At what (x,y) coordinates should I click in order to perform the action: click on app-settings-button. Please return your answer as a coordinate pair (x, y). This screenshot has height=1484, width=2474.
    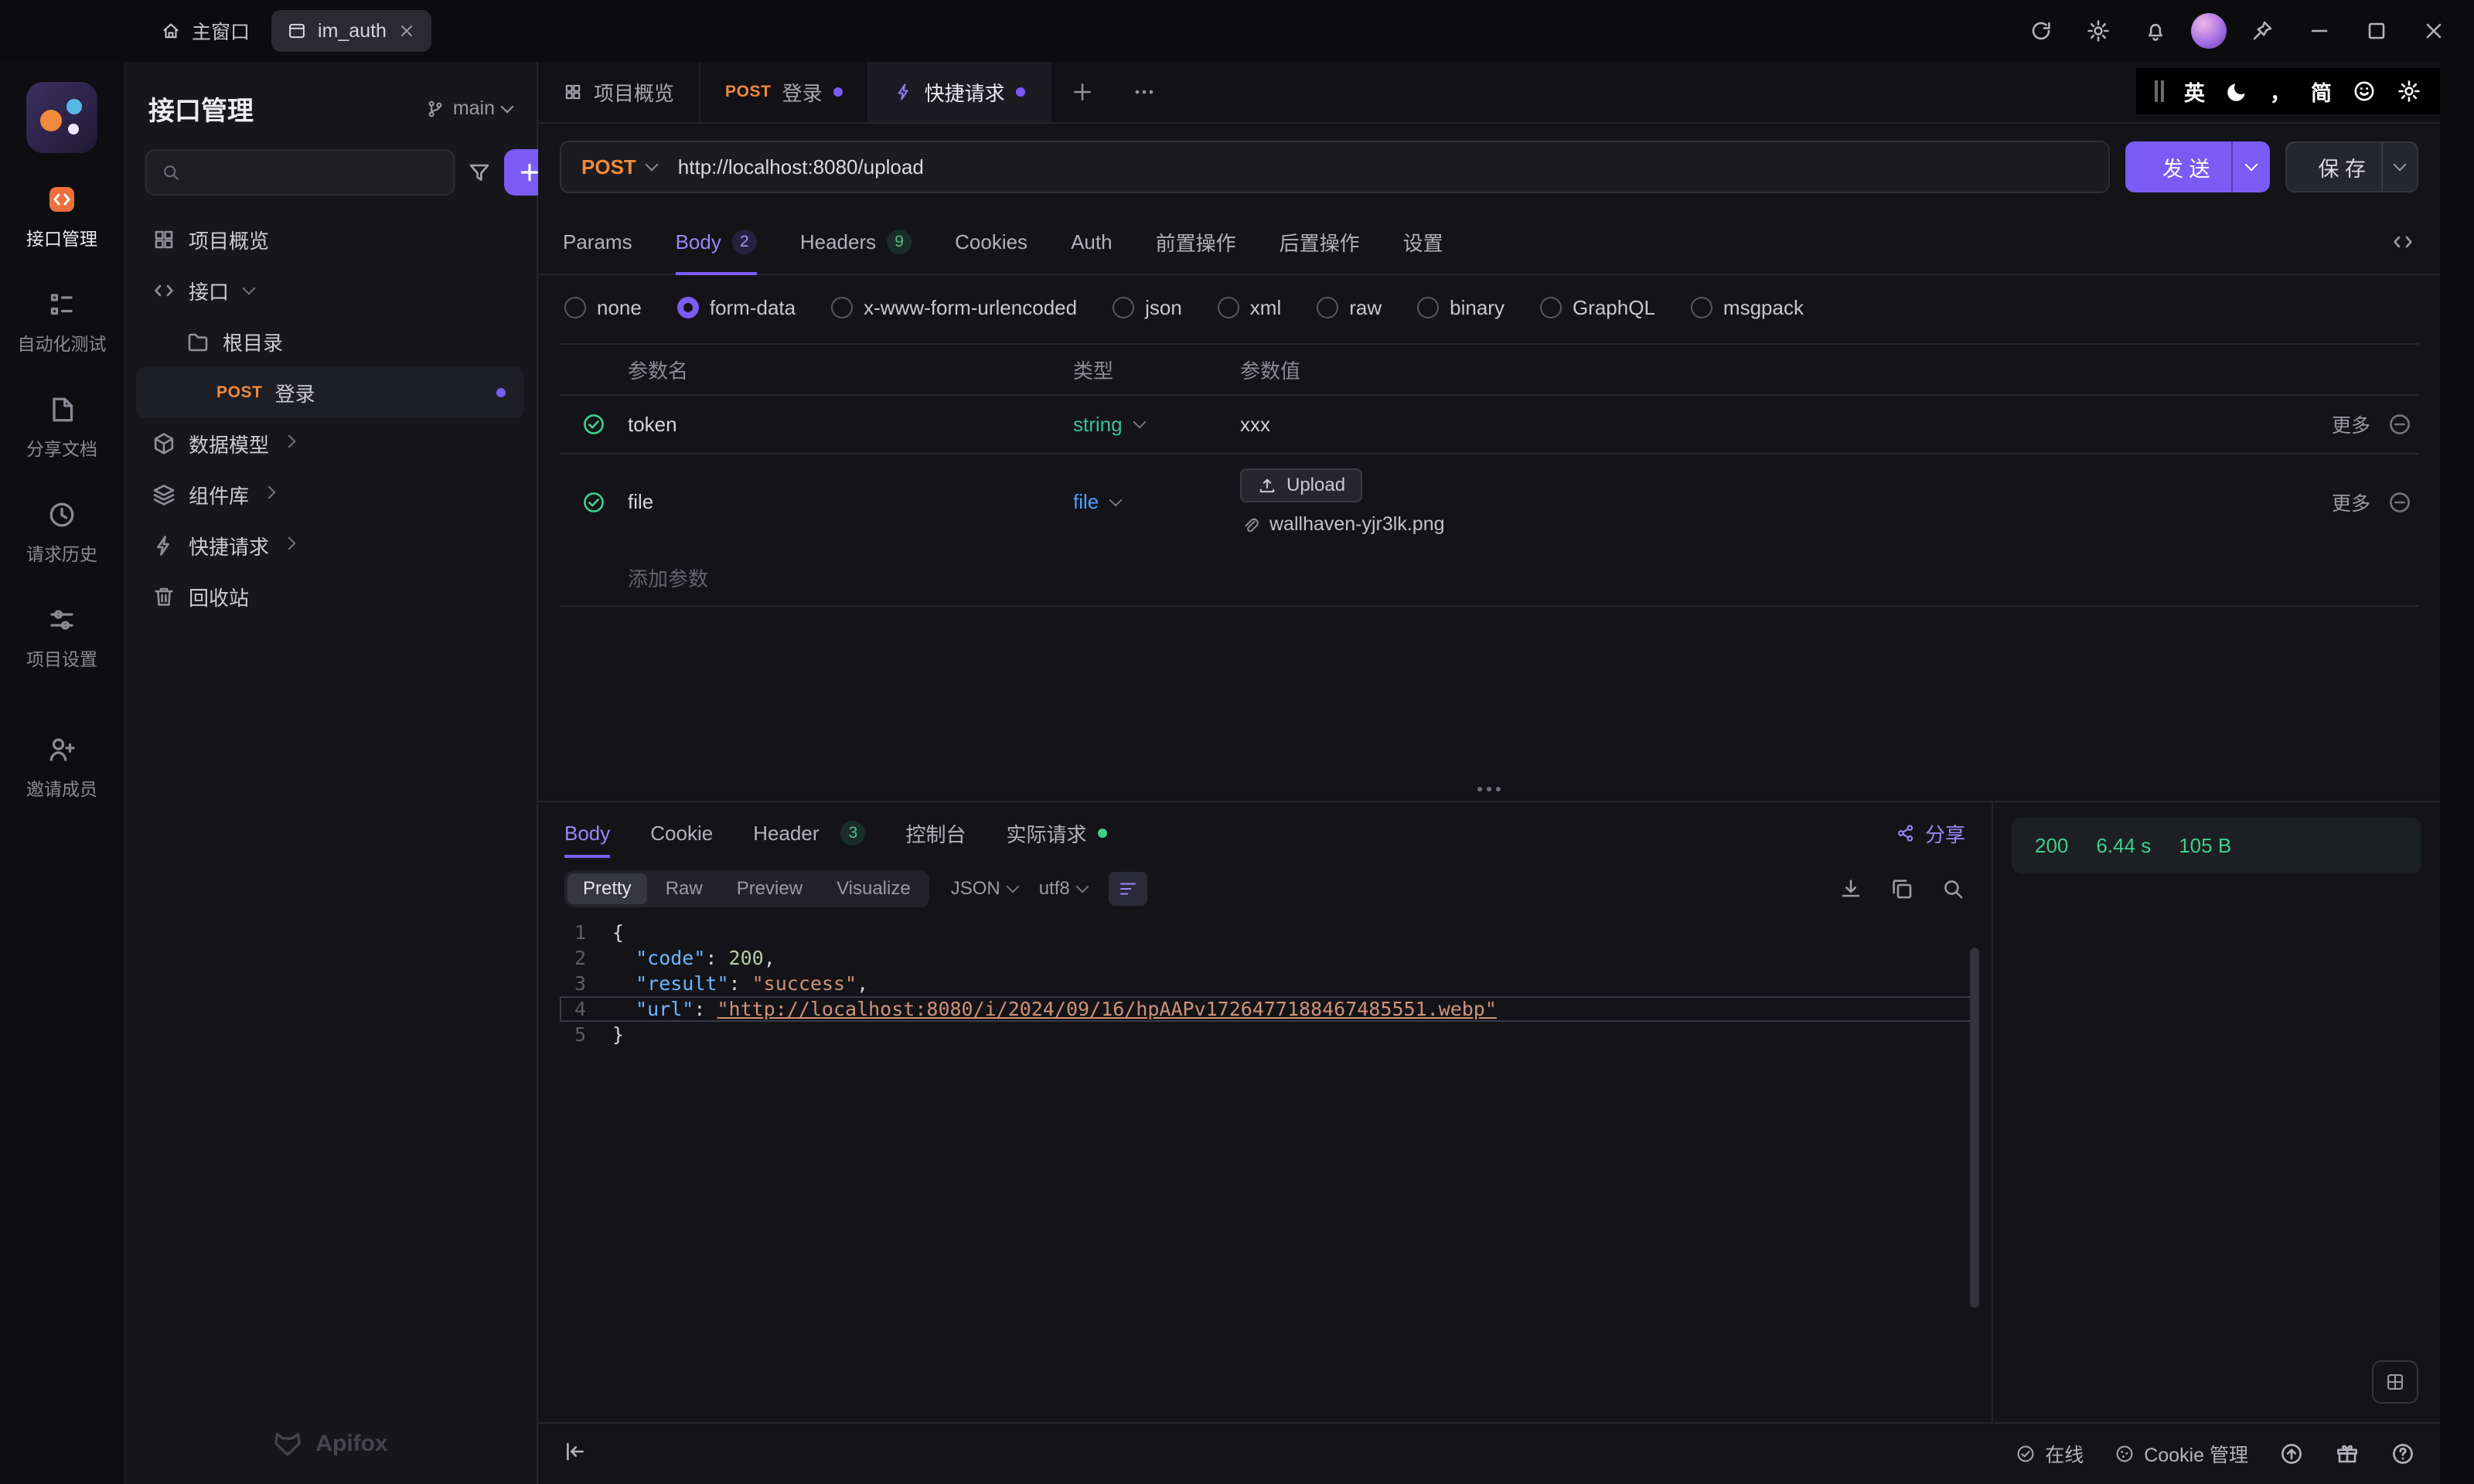
    Looking at the image, I should click on (2098, 31).